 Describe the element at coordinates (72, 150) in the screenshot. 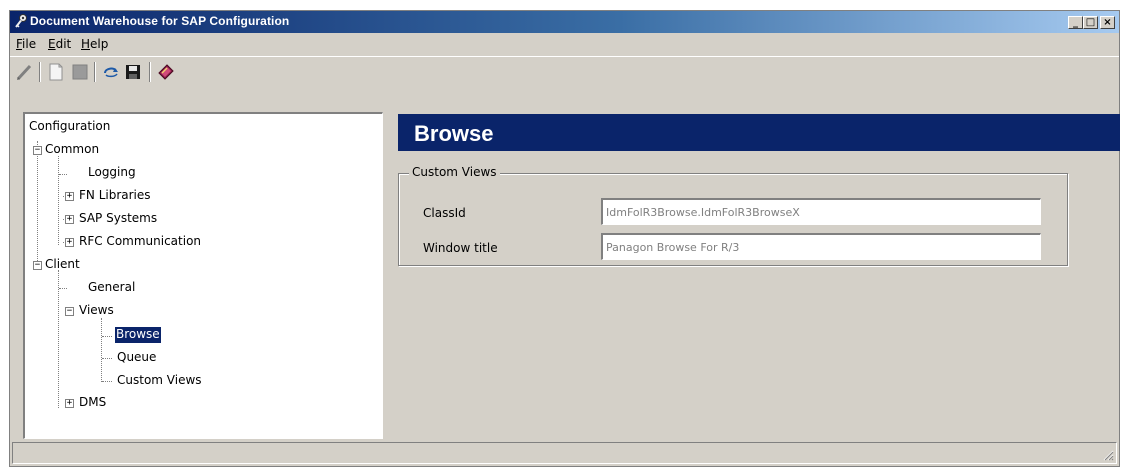

I see `tree-node-common: Common` at that location.